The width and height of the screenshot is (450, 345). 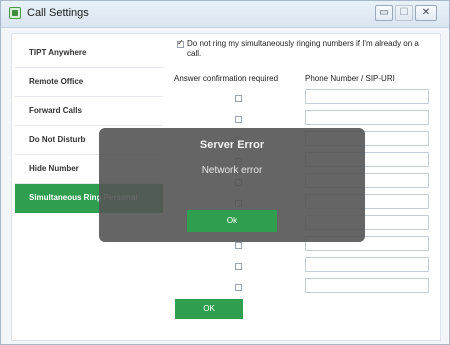 I want to click on row-1-phone-input, so click(x=367, y=96).